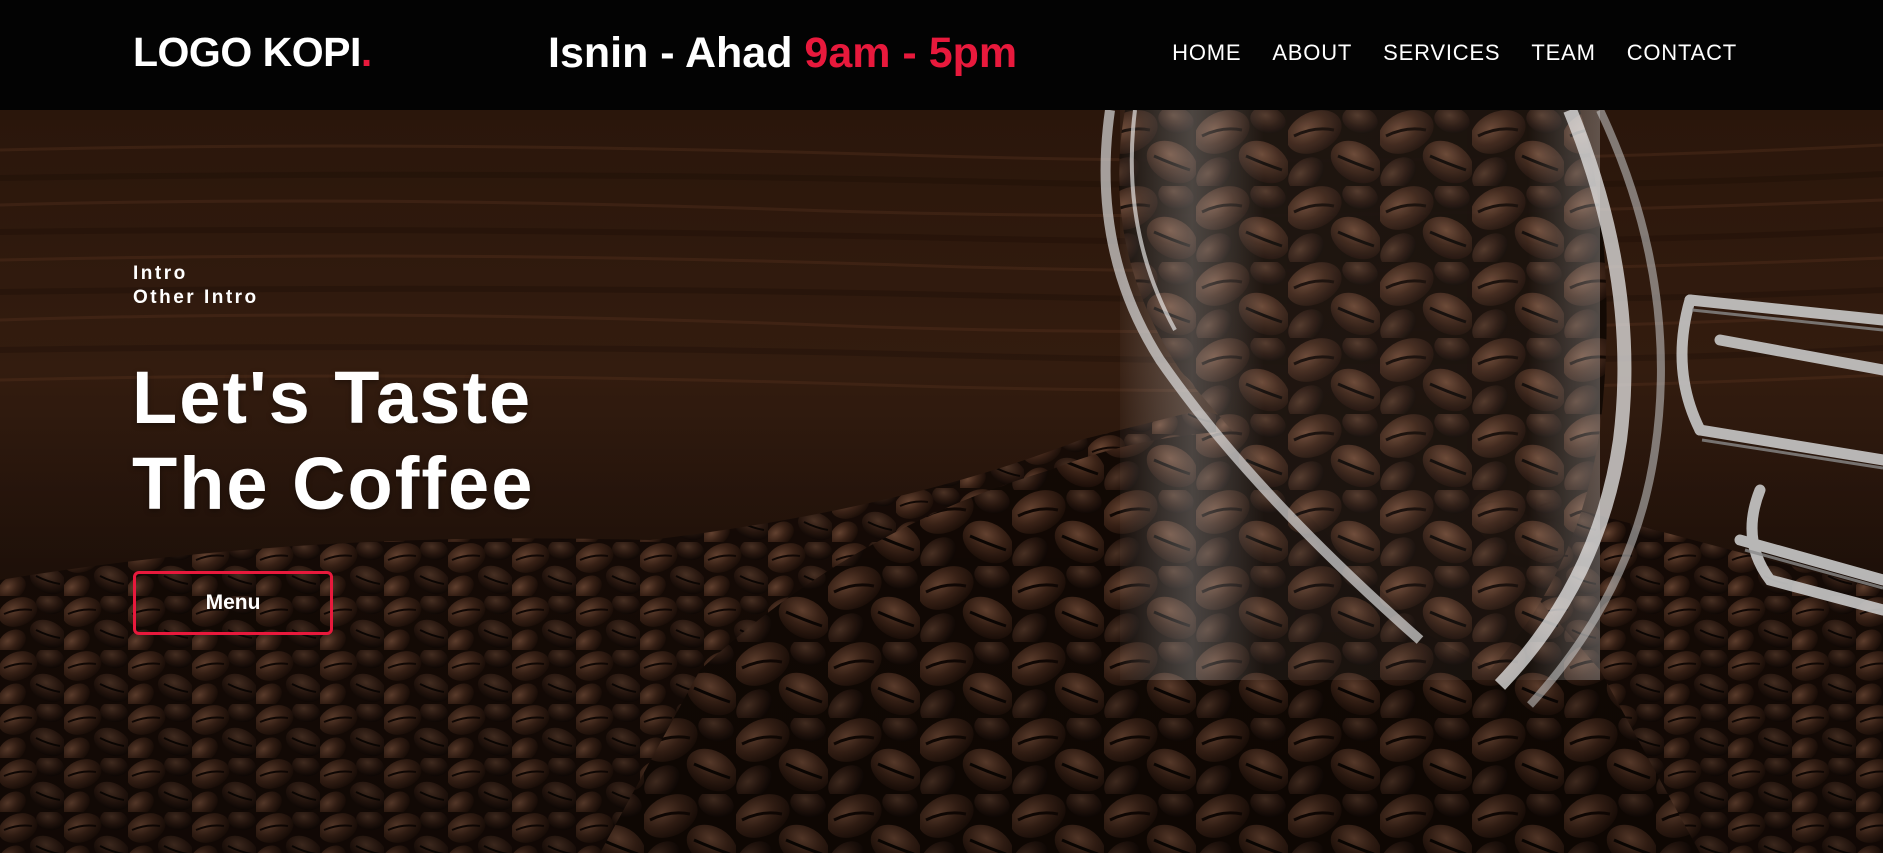  What do you see at coordinates (1441, 53) in the screenshot?
I see `nav-services: SERVICES` at bounding box center [1441, 53].